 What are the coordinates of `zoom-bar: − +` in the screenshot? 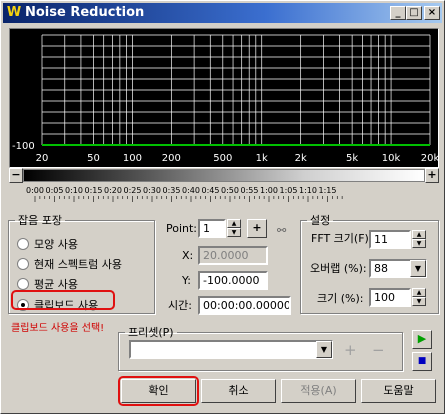 It's located at (224, 175).